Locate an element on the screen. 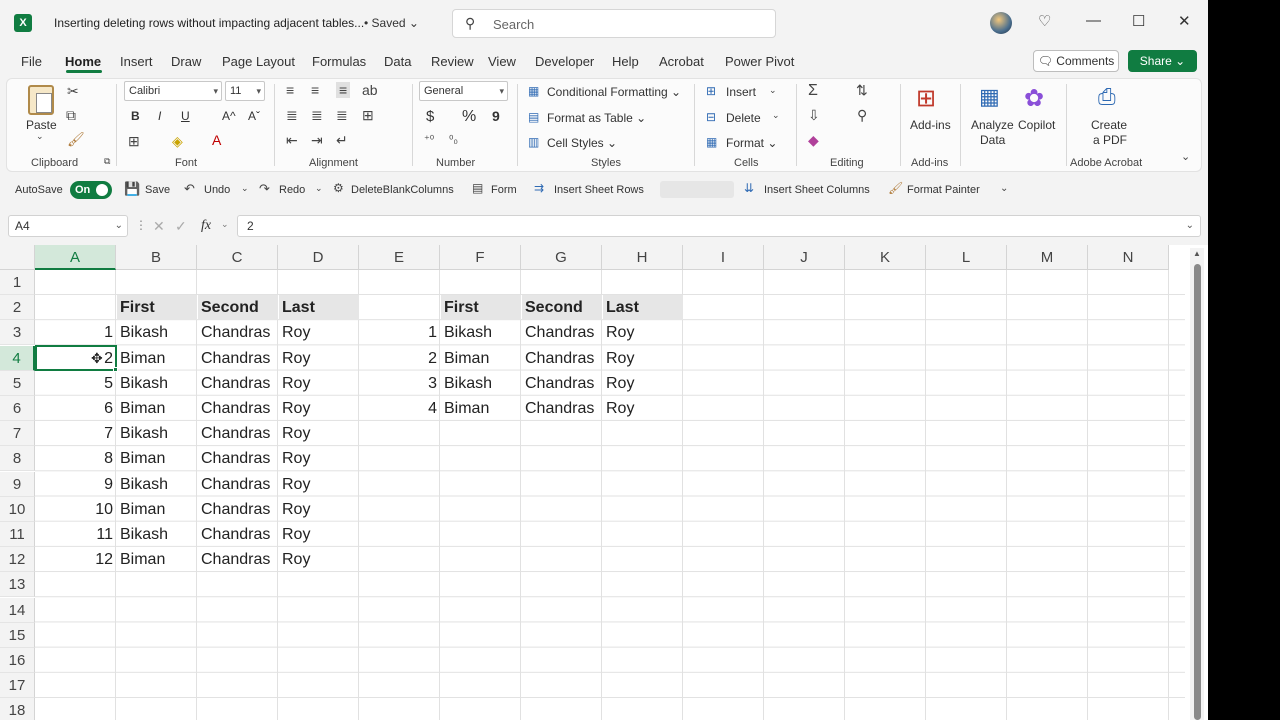 The image size is (1280, 720). create-pdf-icon: ⎙ is located at coordinates (1107, 97).